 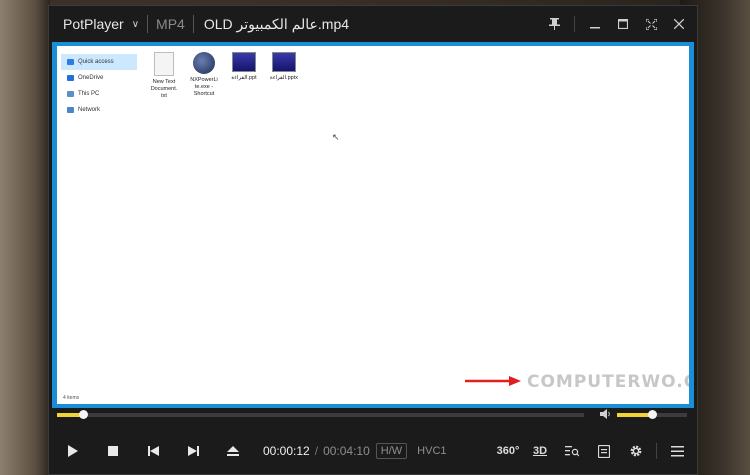 I want to click on control-divider, so click(x=656, y=451).